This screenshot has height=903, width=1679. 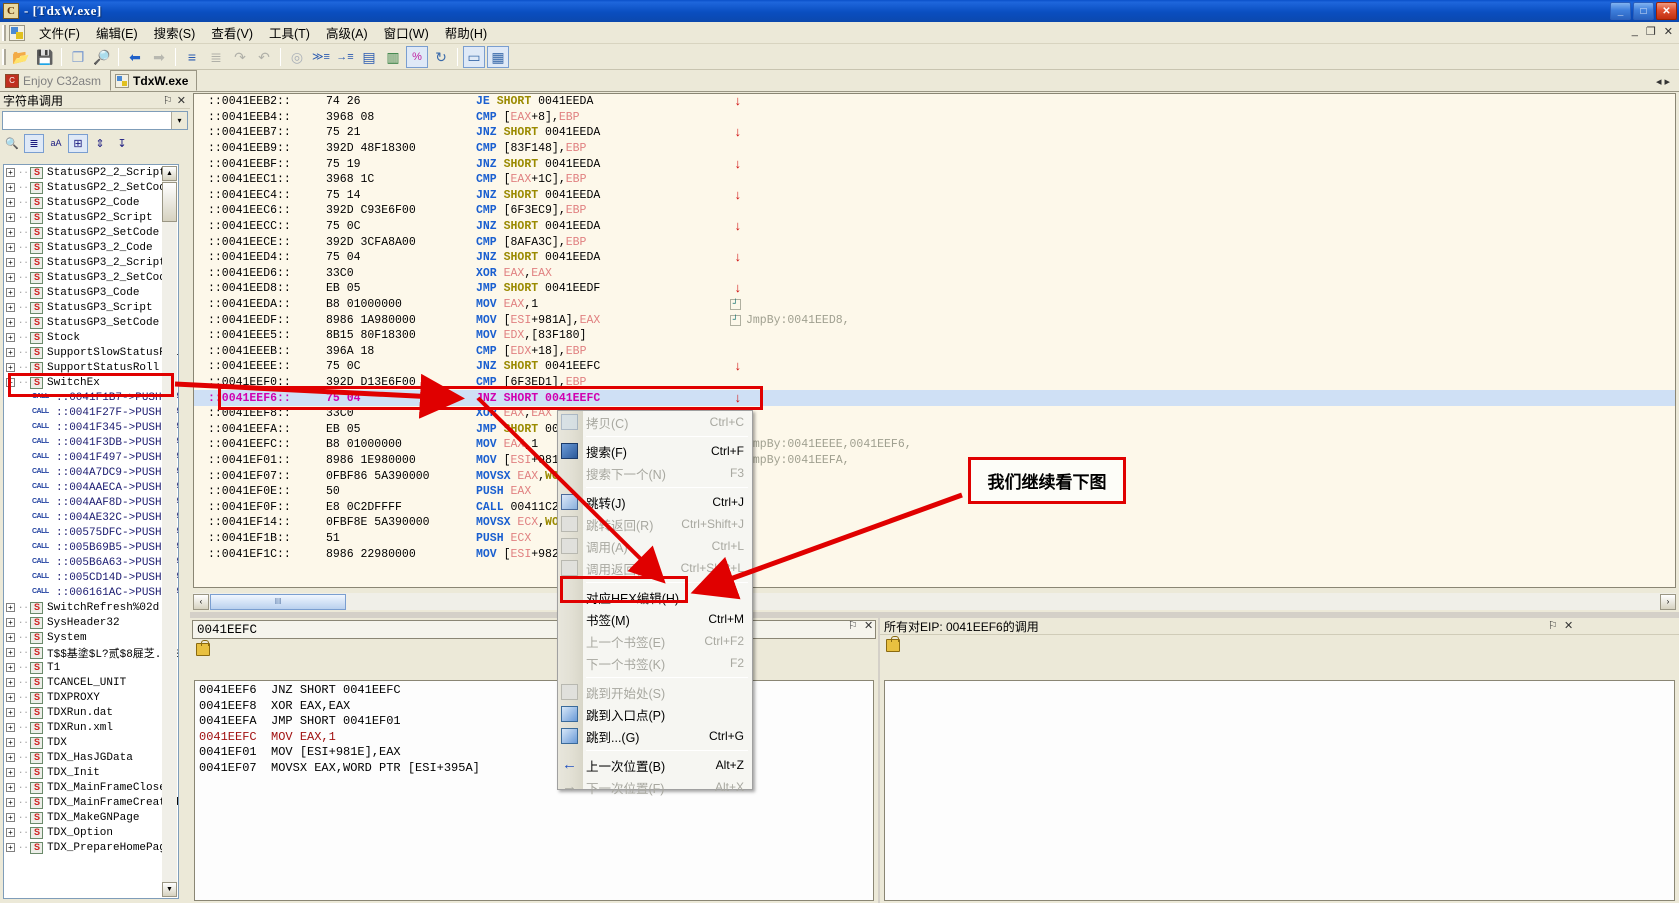 What do you see at coordinates (655, 736) in the screenshot?
I see `ctx-goto-address: 跳到...(G) Ctrl+G` at bounding box center [655, 736].